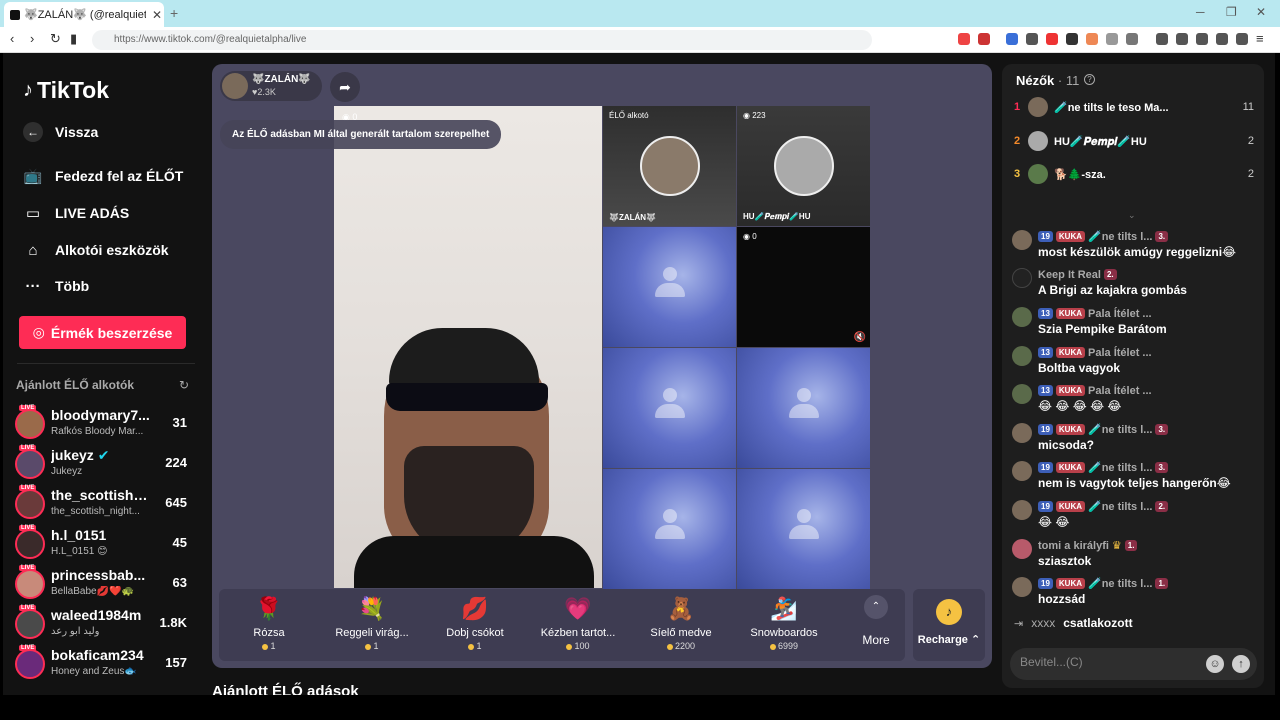  I want to click on streamer-hair, so click(464, 358).